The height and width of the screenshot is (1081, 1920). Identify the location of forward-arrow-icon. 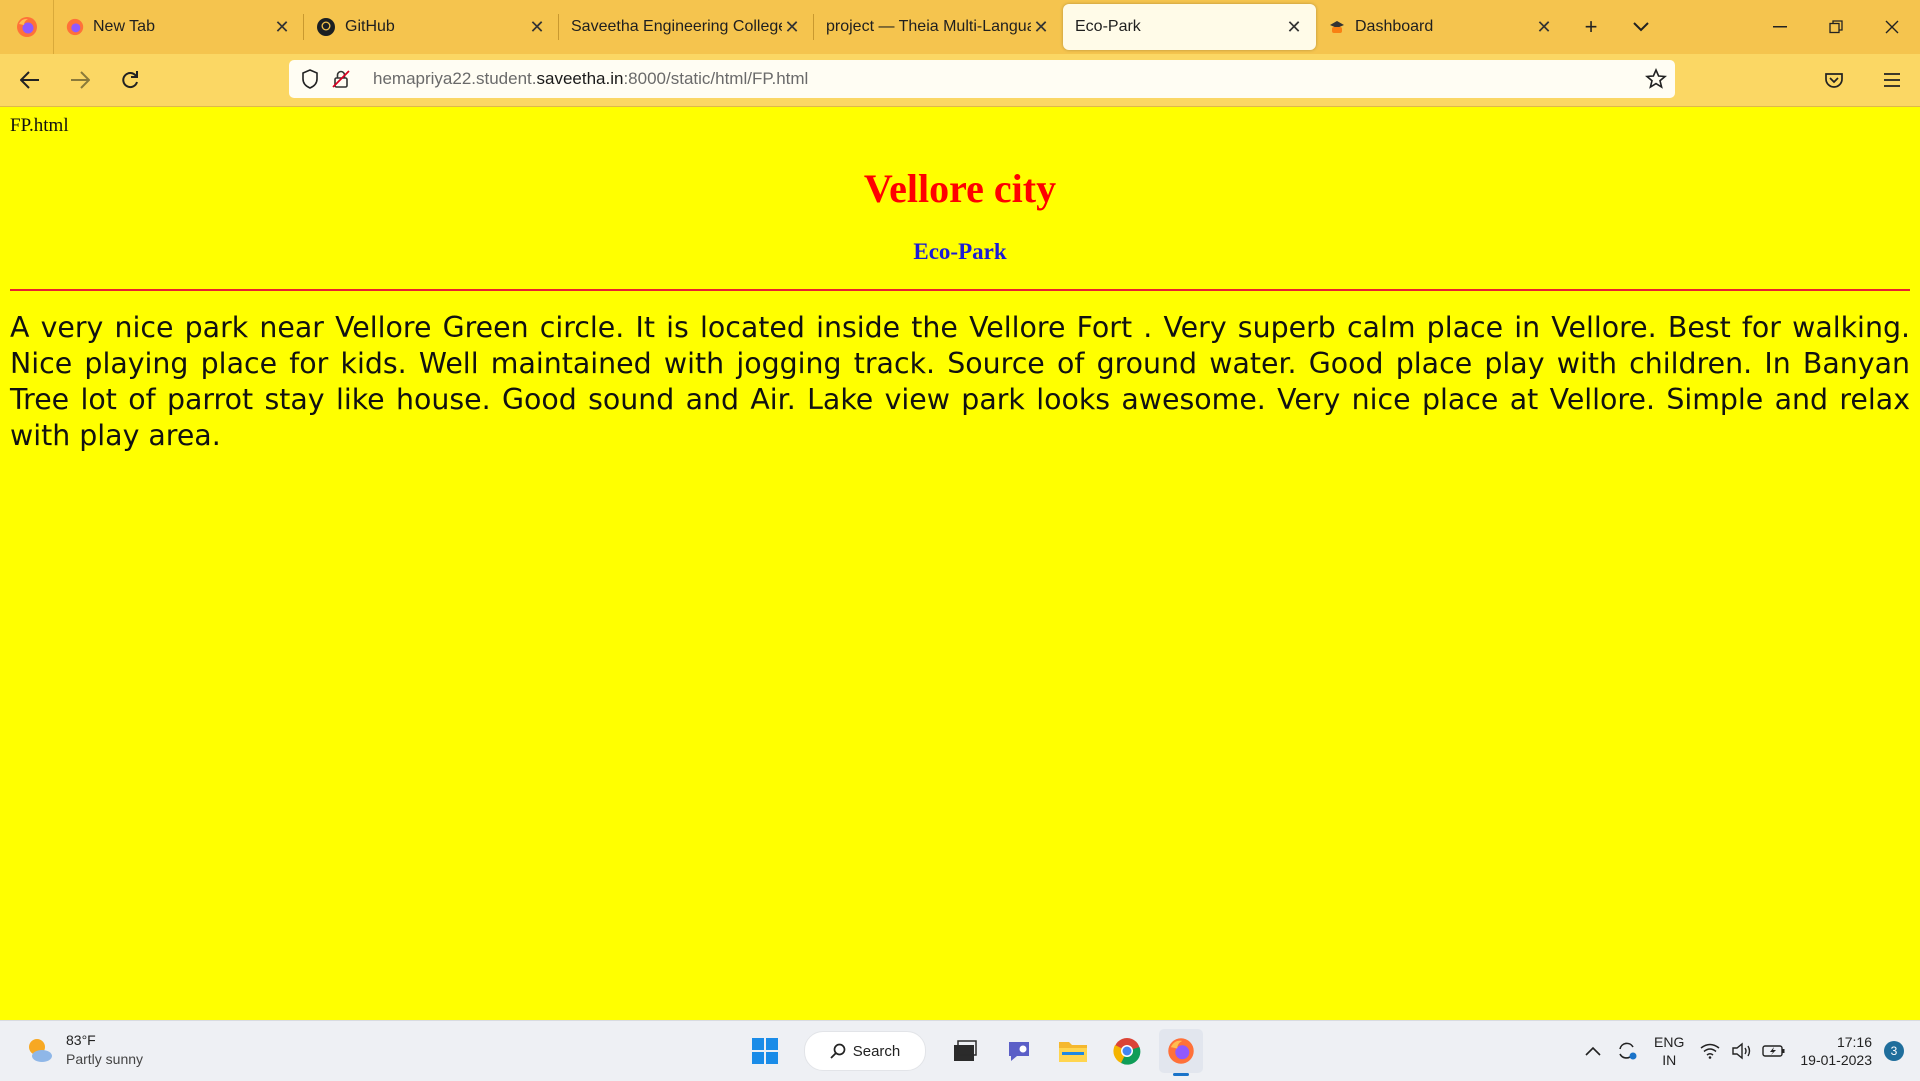
(80, 80).